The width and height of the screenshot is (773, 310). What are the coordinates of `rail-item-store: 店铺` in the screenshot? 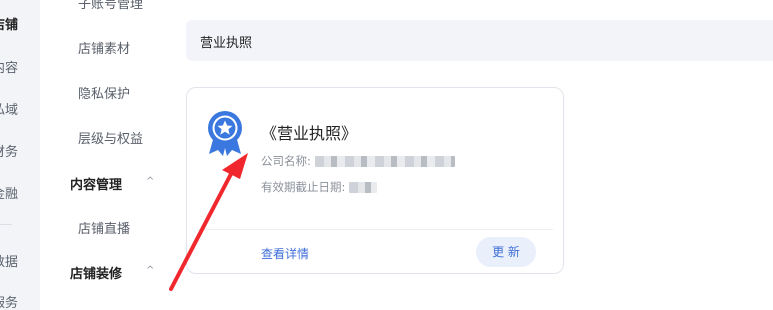 It's located at (9, 23).